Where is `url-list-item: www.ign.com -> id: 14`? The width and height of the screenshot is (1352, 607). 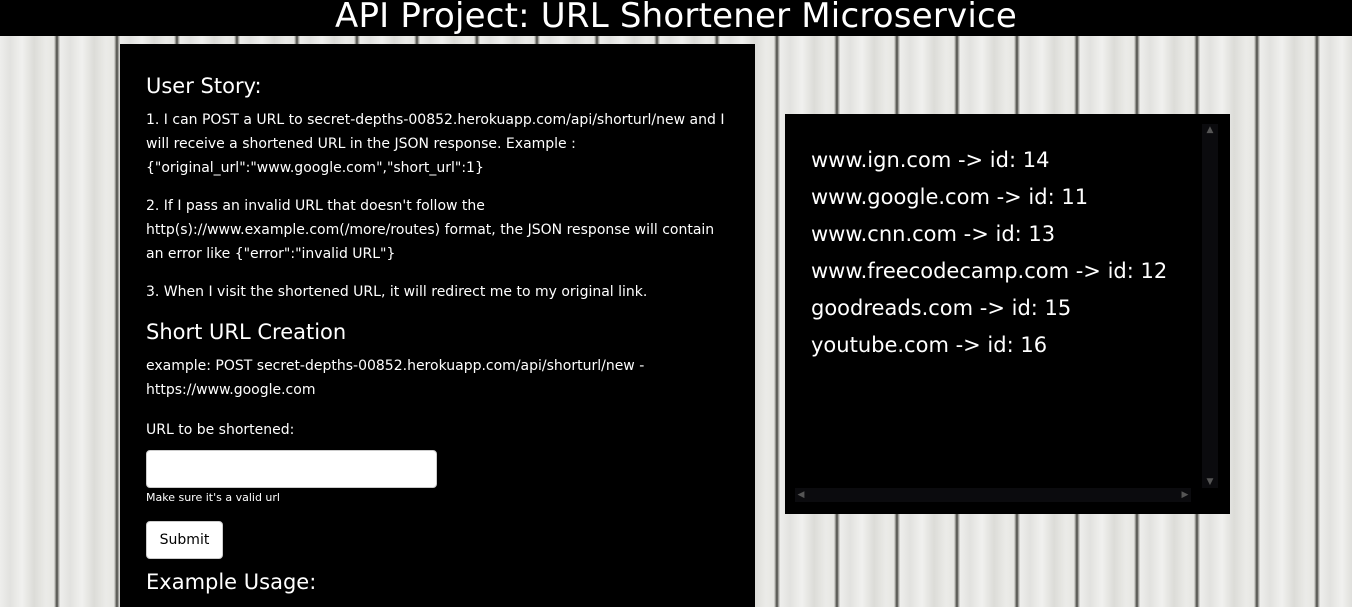 url-list-item: www.ign.com -> id: 14 is located at coordinates (930, 160).